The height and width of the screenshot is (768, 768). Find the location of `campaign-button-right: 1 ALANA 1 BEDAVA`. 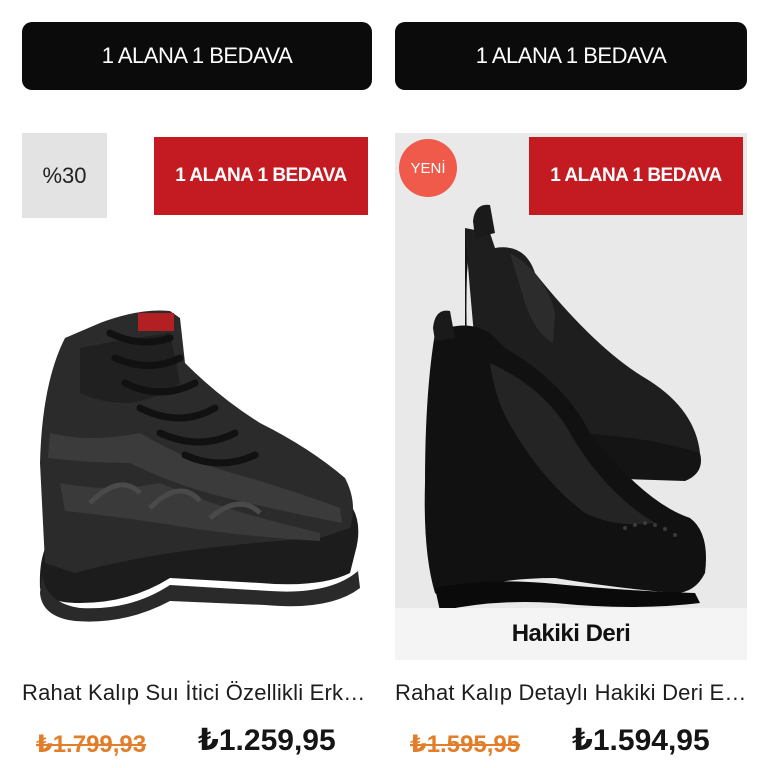

campaign-button-right: 1 ALANA 1 BEDAVA is located at coordinates (571, 56).